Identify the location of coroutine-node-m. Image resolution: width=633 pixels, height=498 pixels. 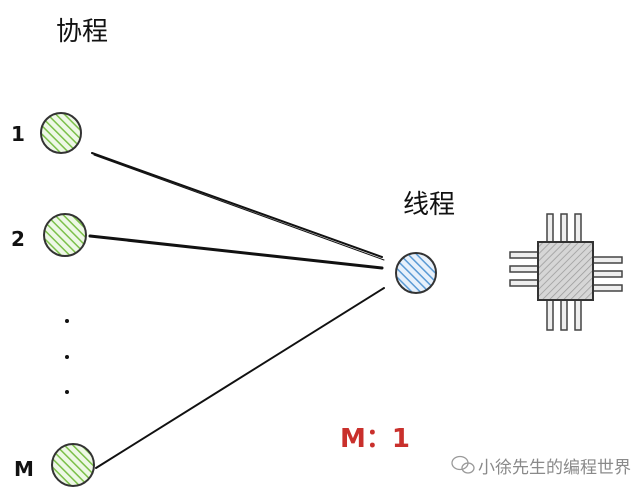
(73, 465).